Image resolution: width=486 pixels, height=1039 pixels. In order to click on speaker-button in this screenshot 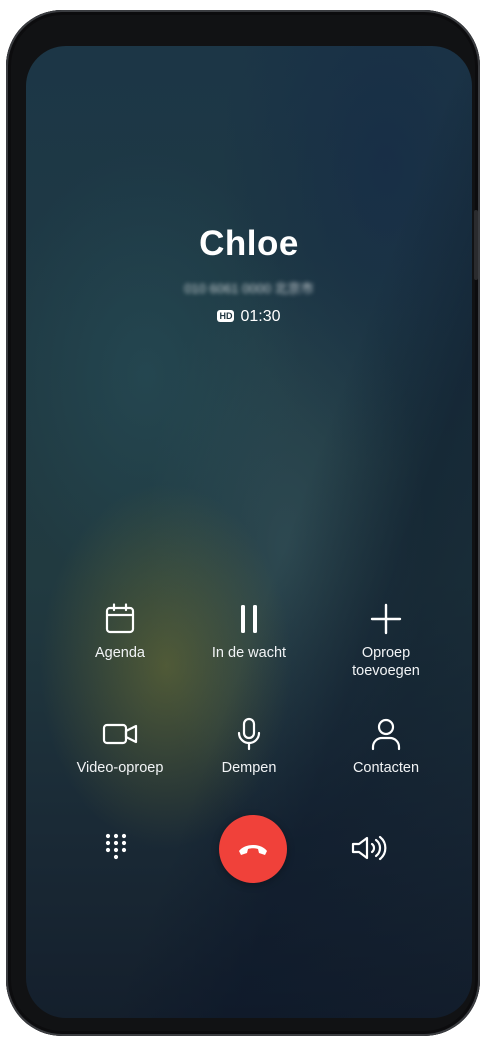, I will do `click(370, 850)`.